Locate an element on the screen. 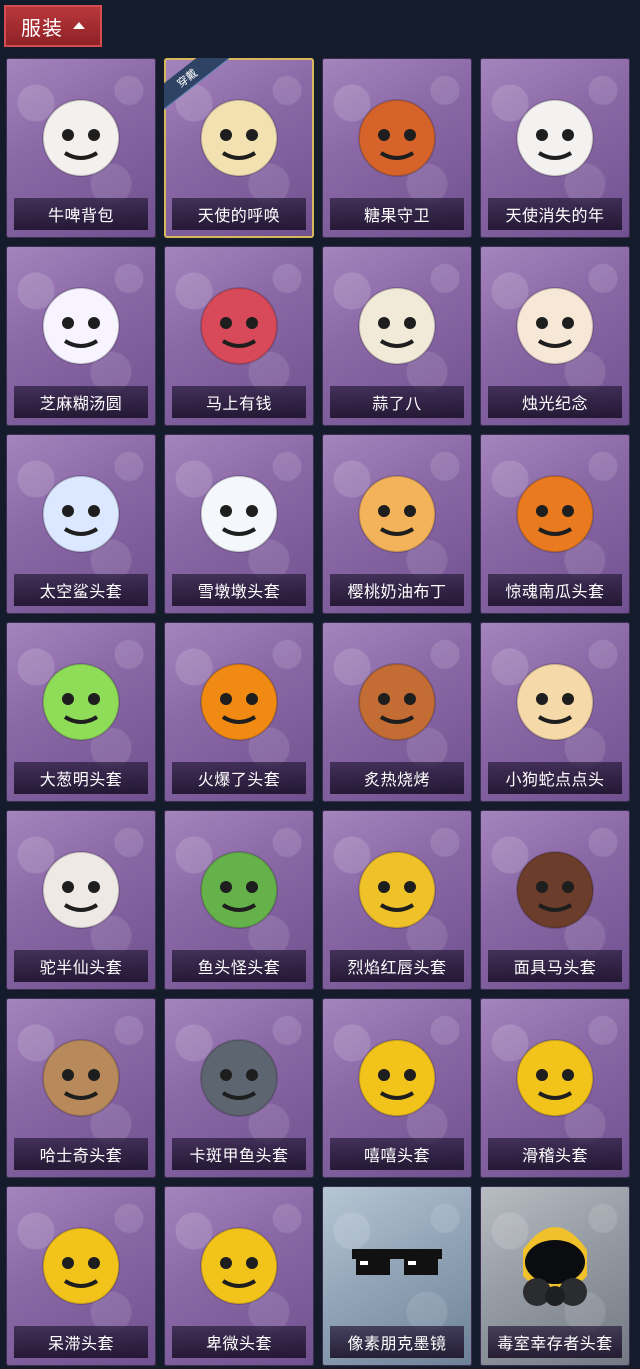  alpaca-sunglasses-icon is located at coordinates (81, 885).